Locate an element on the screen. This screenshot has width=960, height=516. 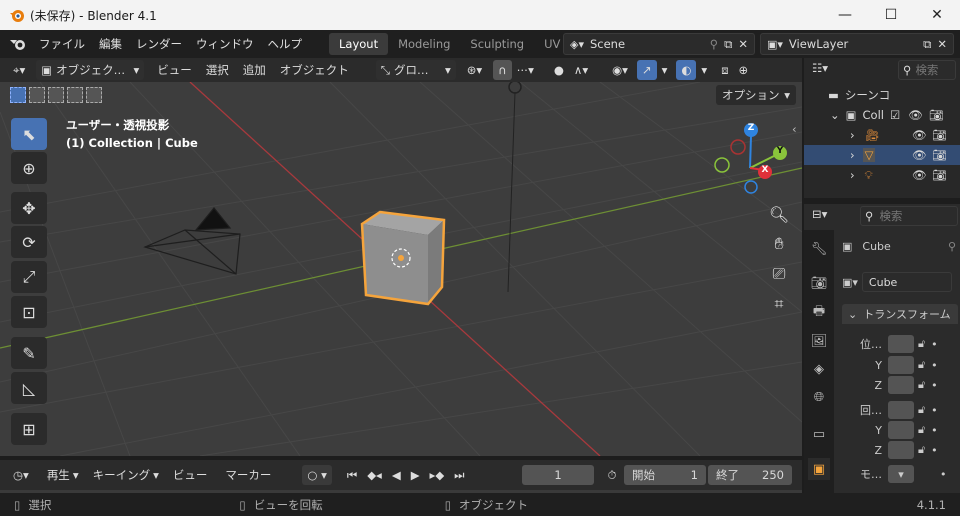
next-keyframe-button: ▸◆ is located at coordinates (437, 475).